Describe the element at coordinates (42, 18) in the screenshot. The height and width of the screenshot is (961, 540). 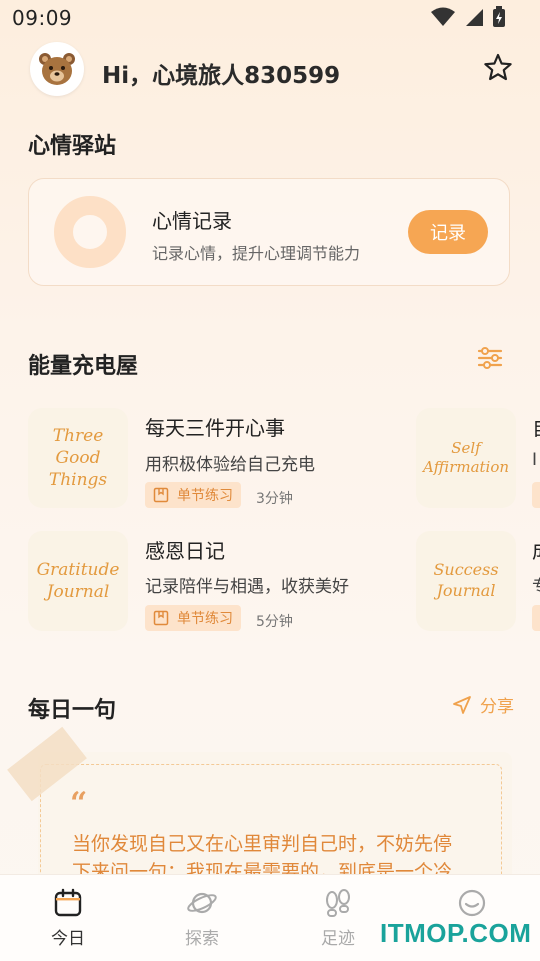
I see `status-time: 09:09` at that location.